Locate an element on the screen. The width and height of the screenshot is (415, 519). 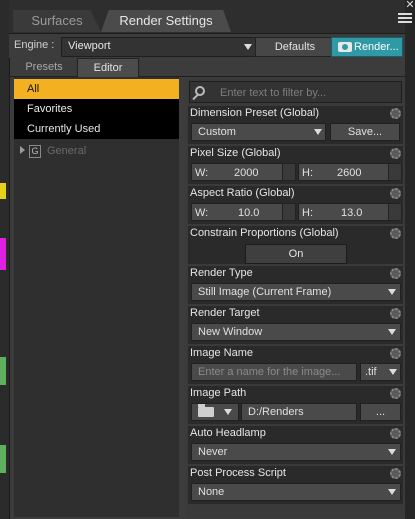
height-value: 2600 is located at coordinates (349, 173).